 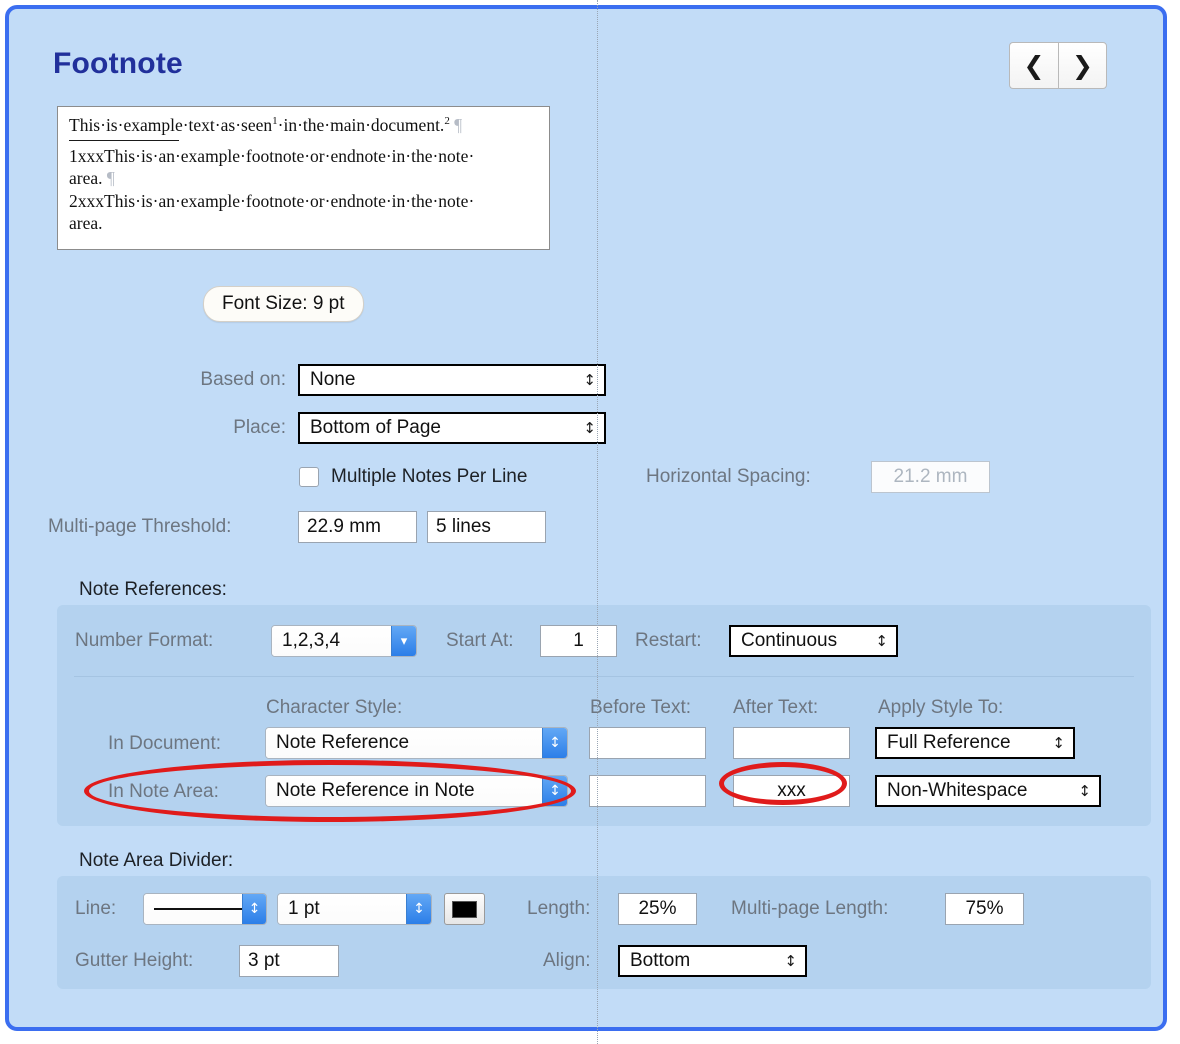 What do you see at coordinates (140, 526) in the screenshot?
I see `multipage-threshold-label: Multi-page Threshold:` at bounding box center [140, 526].